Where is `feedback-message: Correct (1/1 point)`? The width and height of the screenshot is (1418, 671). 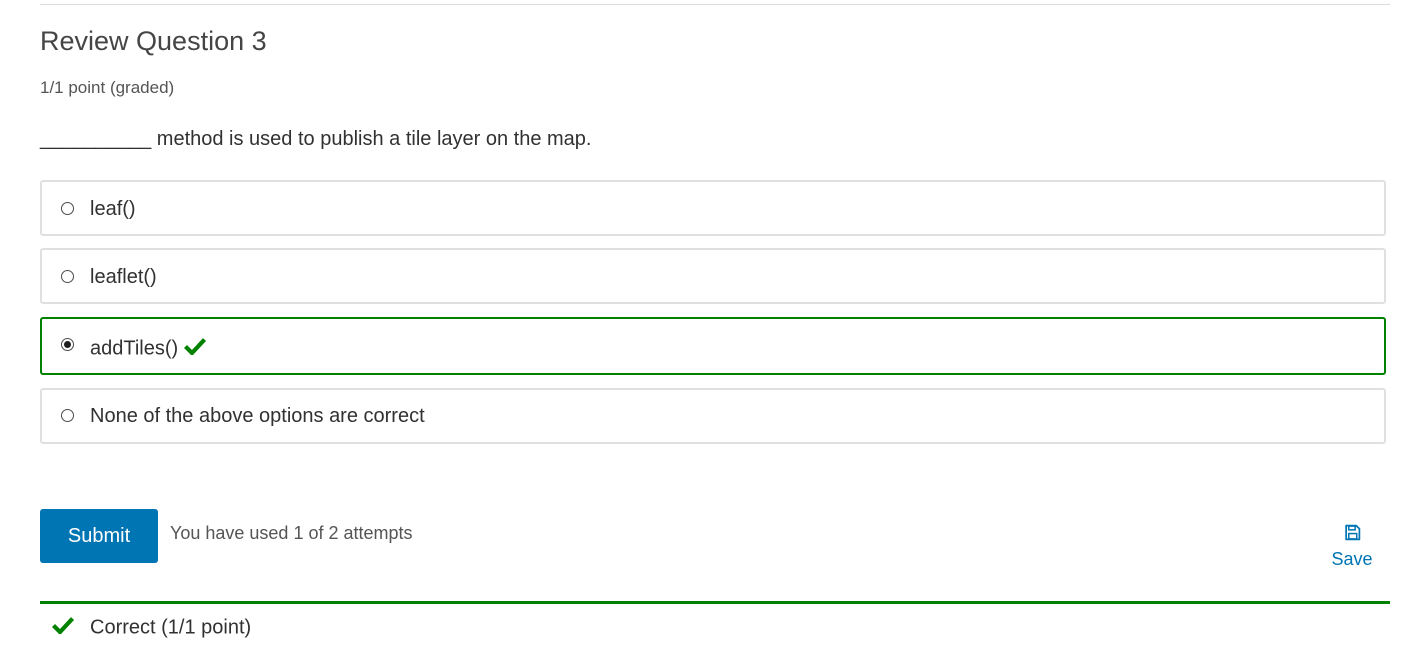
feedback-message: Correct (1/1 point) is located at coordinates (151, 628).